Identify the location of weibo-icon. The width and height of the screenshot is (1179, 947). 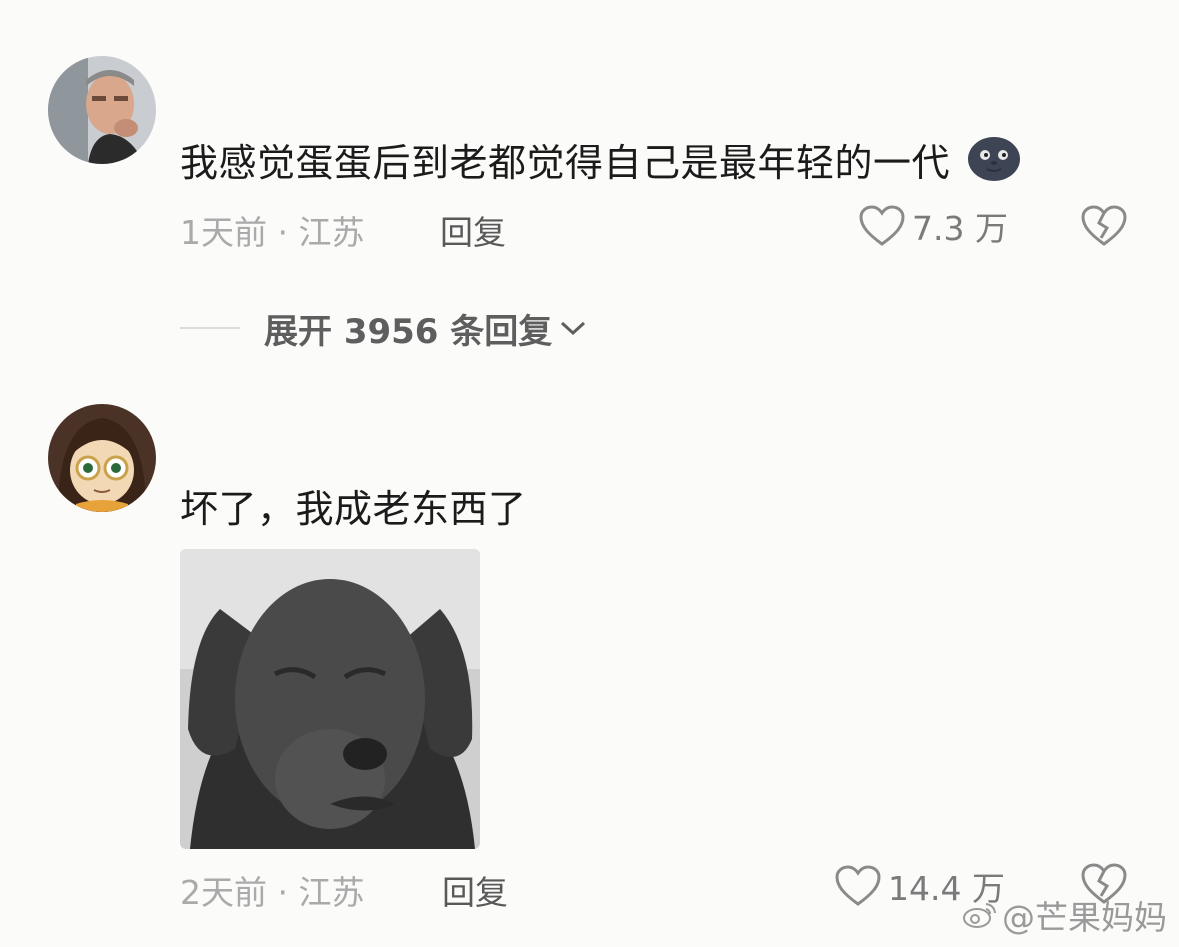
(979, 915).